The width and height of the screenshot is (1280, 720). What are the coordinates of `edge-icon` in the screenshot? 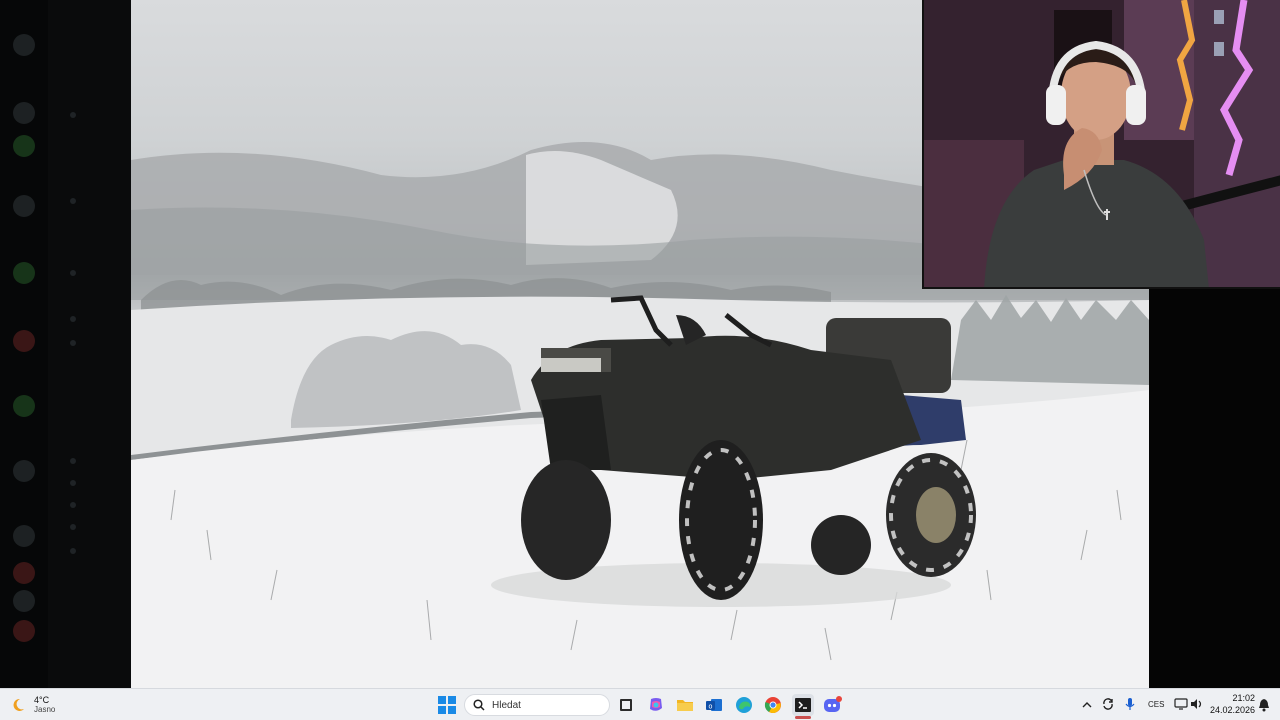 It's located at (744, 705).